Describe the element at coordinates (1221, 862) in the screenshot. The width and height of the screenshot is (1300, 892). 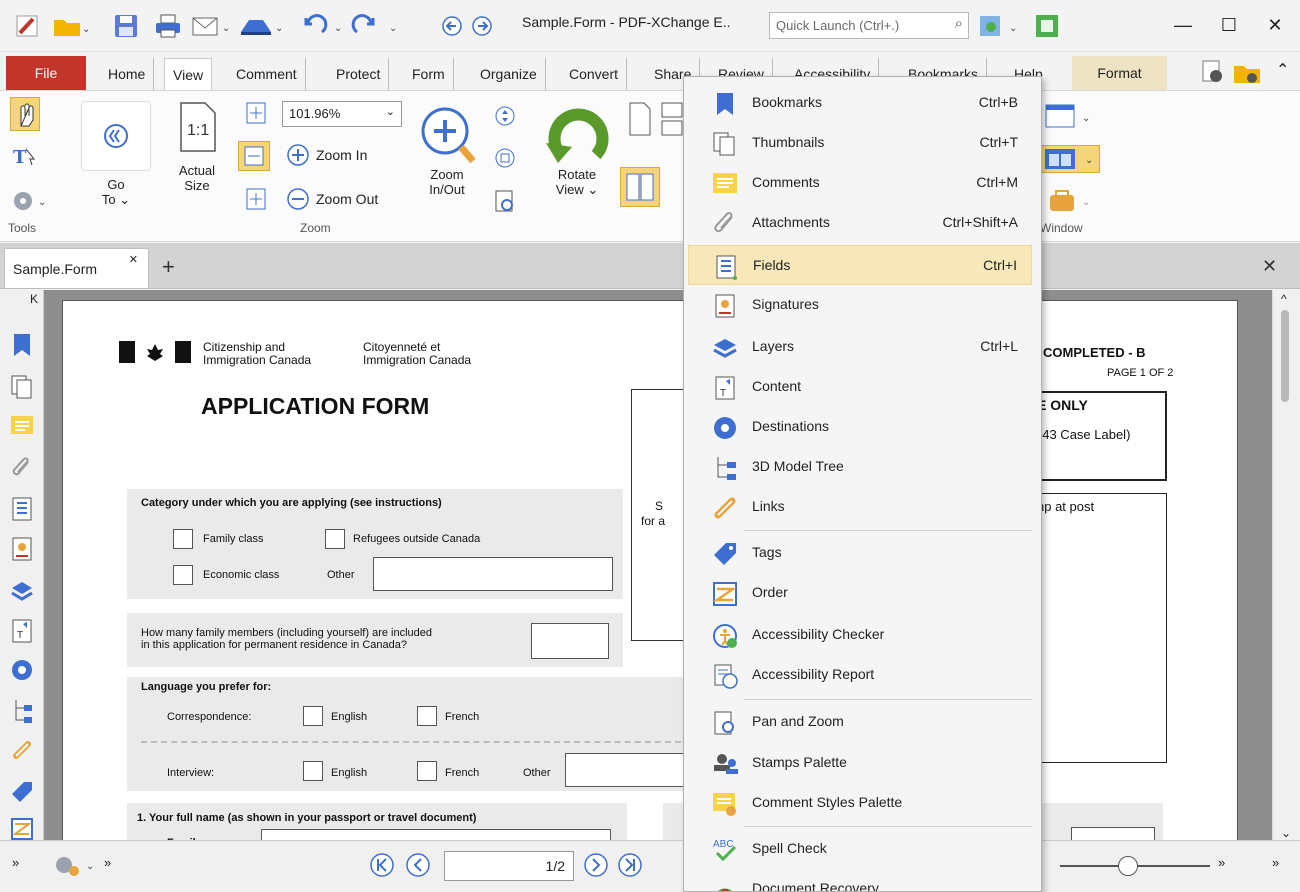
I see `status-expand-icon-3: »` at that location.